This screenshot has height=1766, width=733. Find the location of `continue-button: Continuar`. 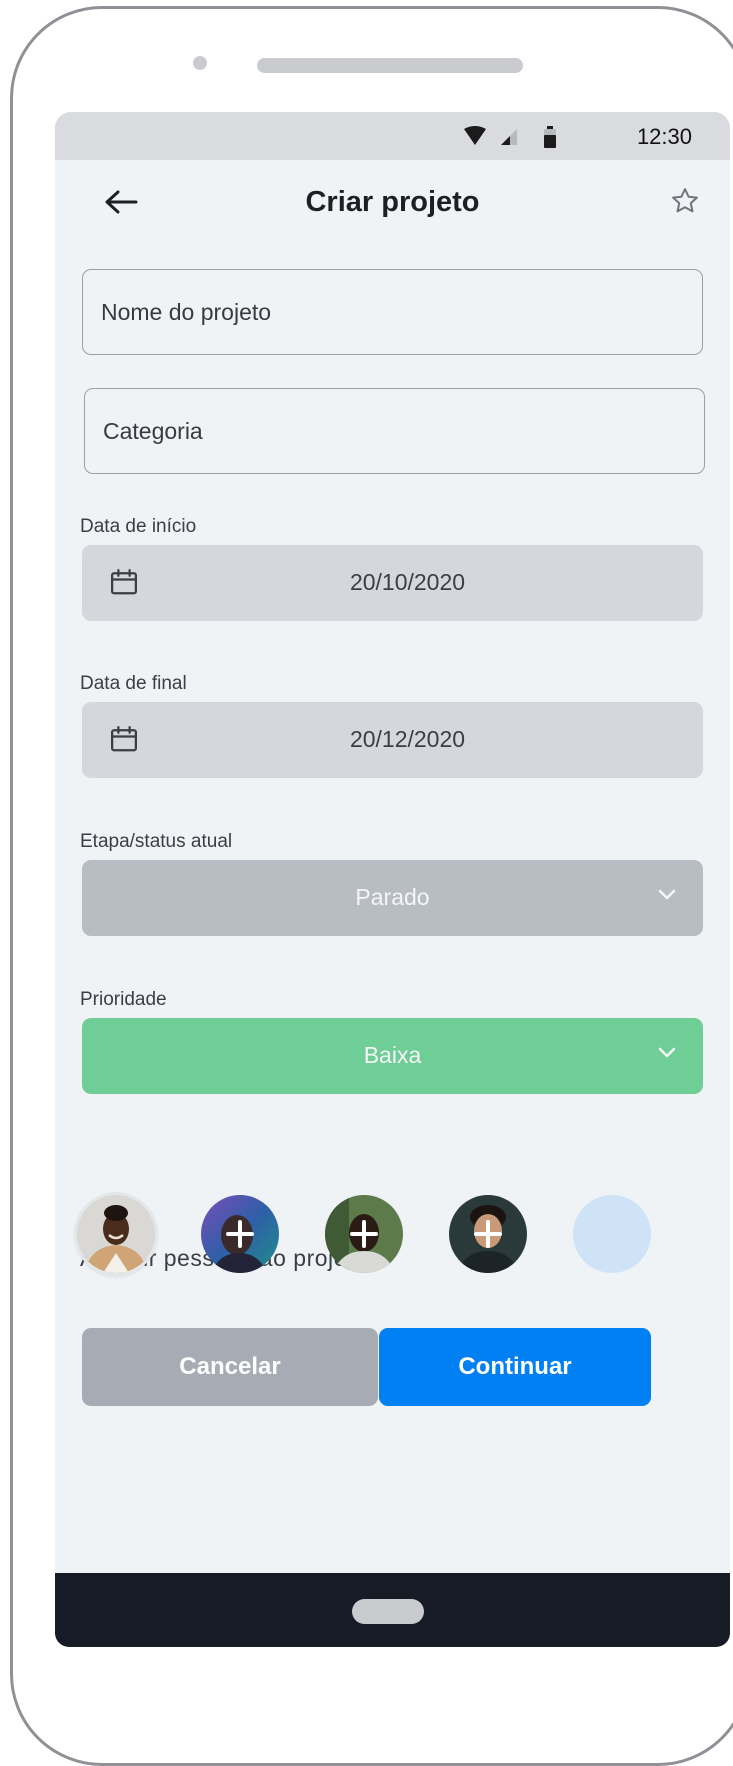

continue-button: Continuar is located at coordinates (515, 1367).